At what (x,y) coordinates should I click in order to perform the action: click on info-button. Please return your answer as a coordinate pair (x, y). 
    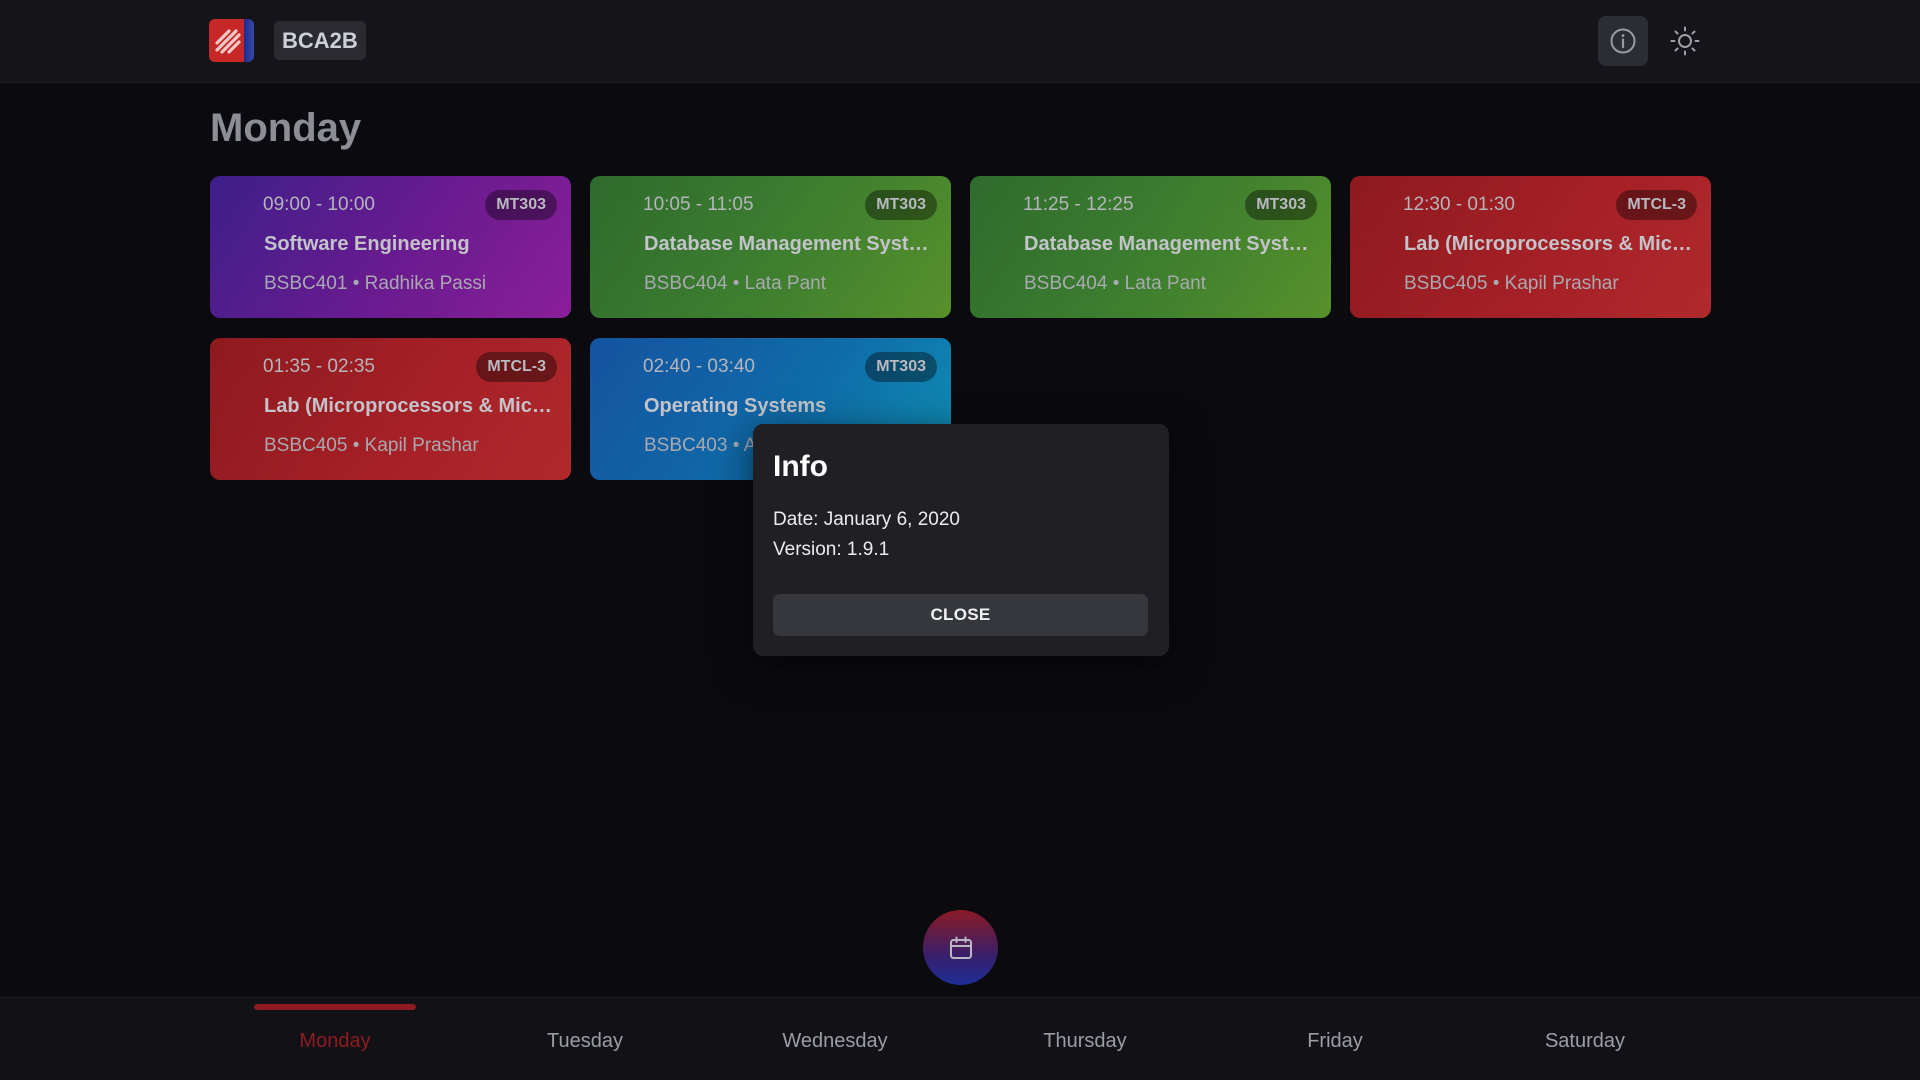
    Looking at the image, I should click on (1623, 41).